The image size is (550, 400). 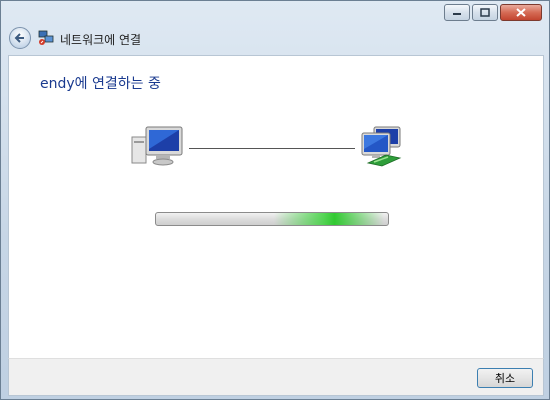 I want to click on window-title: 네트워크에 연결, so click(x=101, y=40).